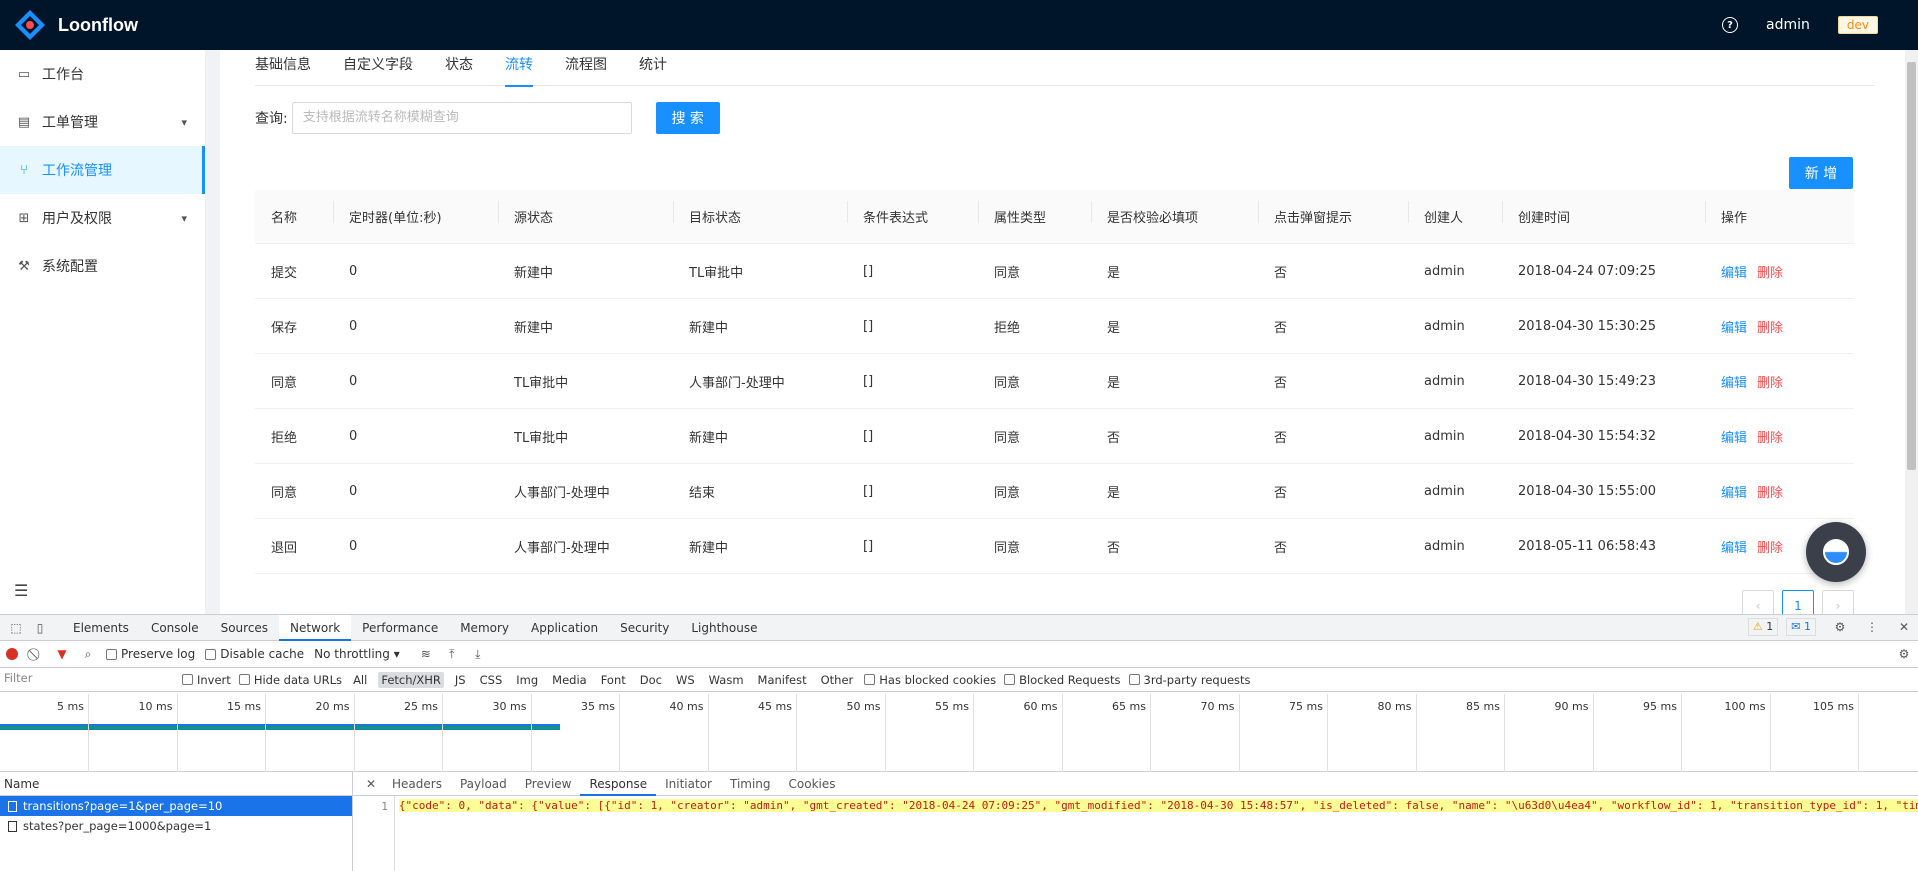 Image resolution: width=1918 pixels, height=871 pixels. What do you see at coordinates (102, 266) in the screenshot?
I see `sidebar-item-settings: ⚒ 系统配置` at bounding box center [102, 266].